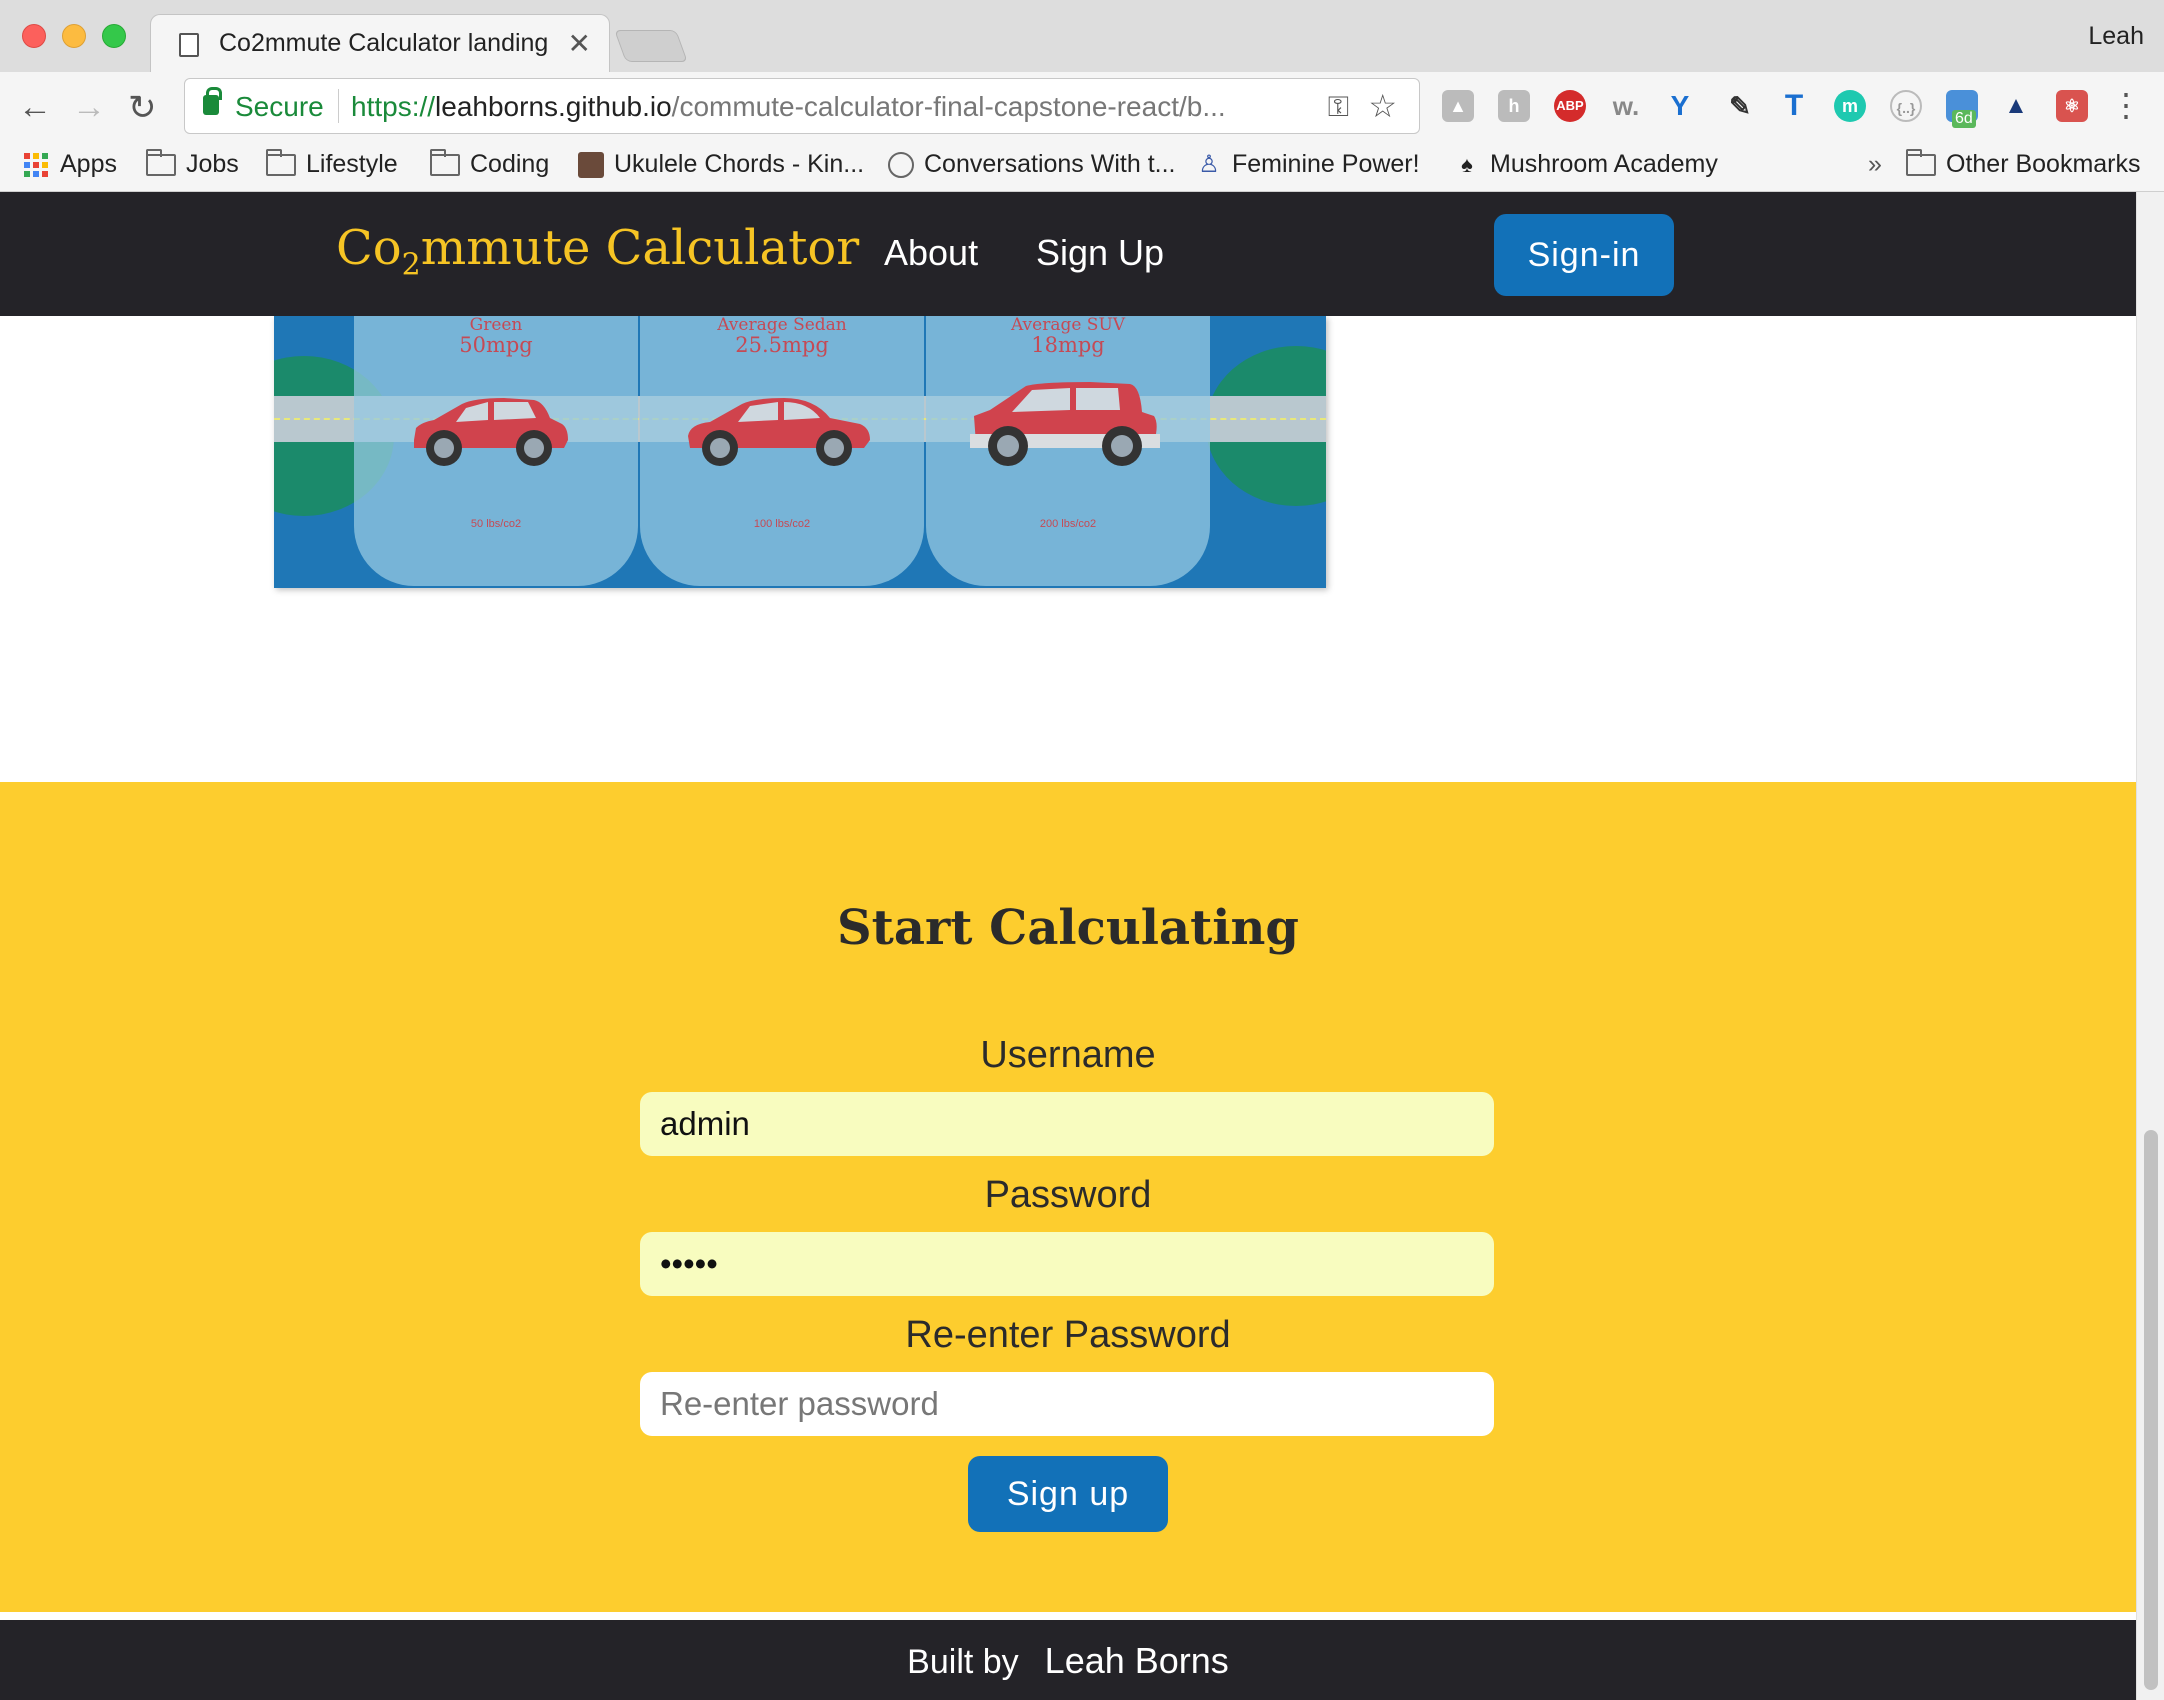 This screenshot has height=1700, width=2164. What do you see at coordinates (74, 36) in the screenshot?
I see `window-minimize-button` at bounding box center [74, 36].